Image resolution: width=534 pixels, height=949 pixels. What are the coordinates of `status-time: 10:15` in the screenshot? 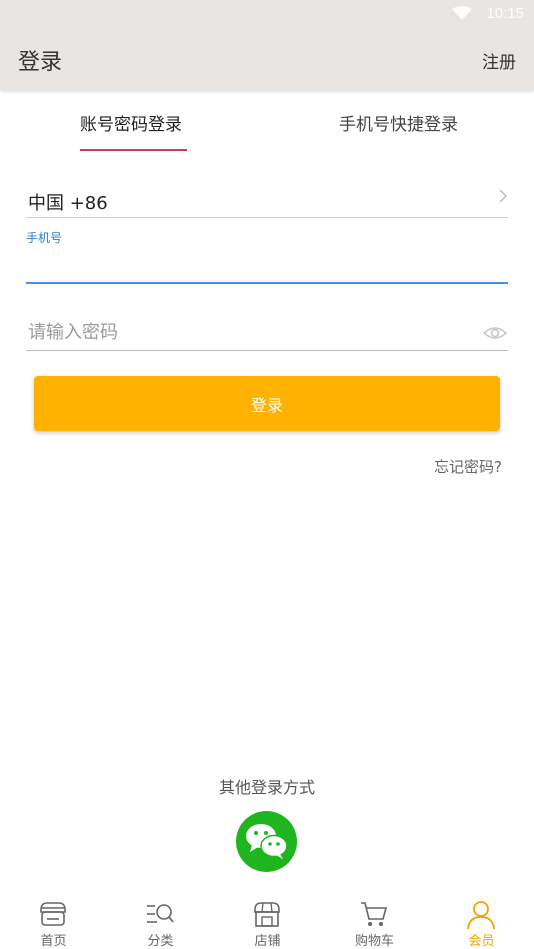 It's located at (505, 13).